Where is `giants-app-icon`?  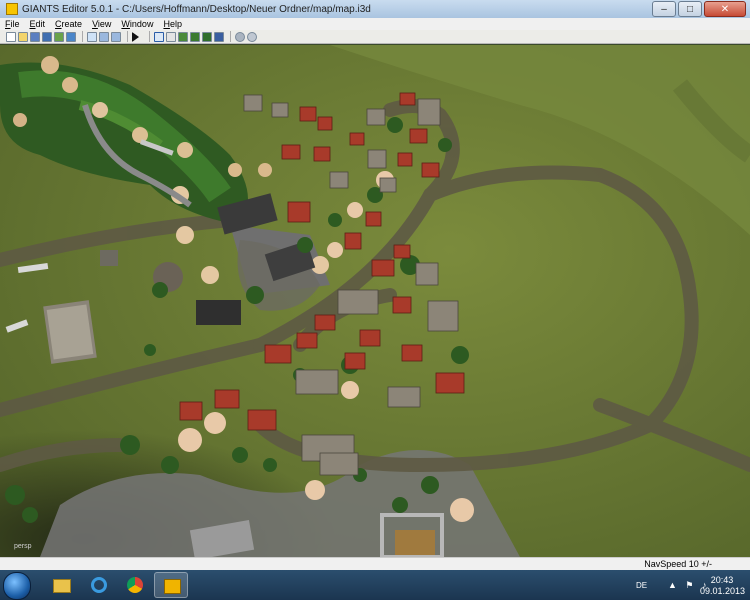 giants-app-icon is located at coordinates (12, 9).